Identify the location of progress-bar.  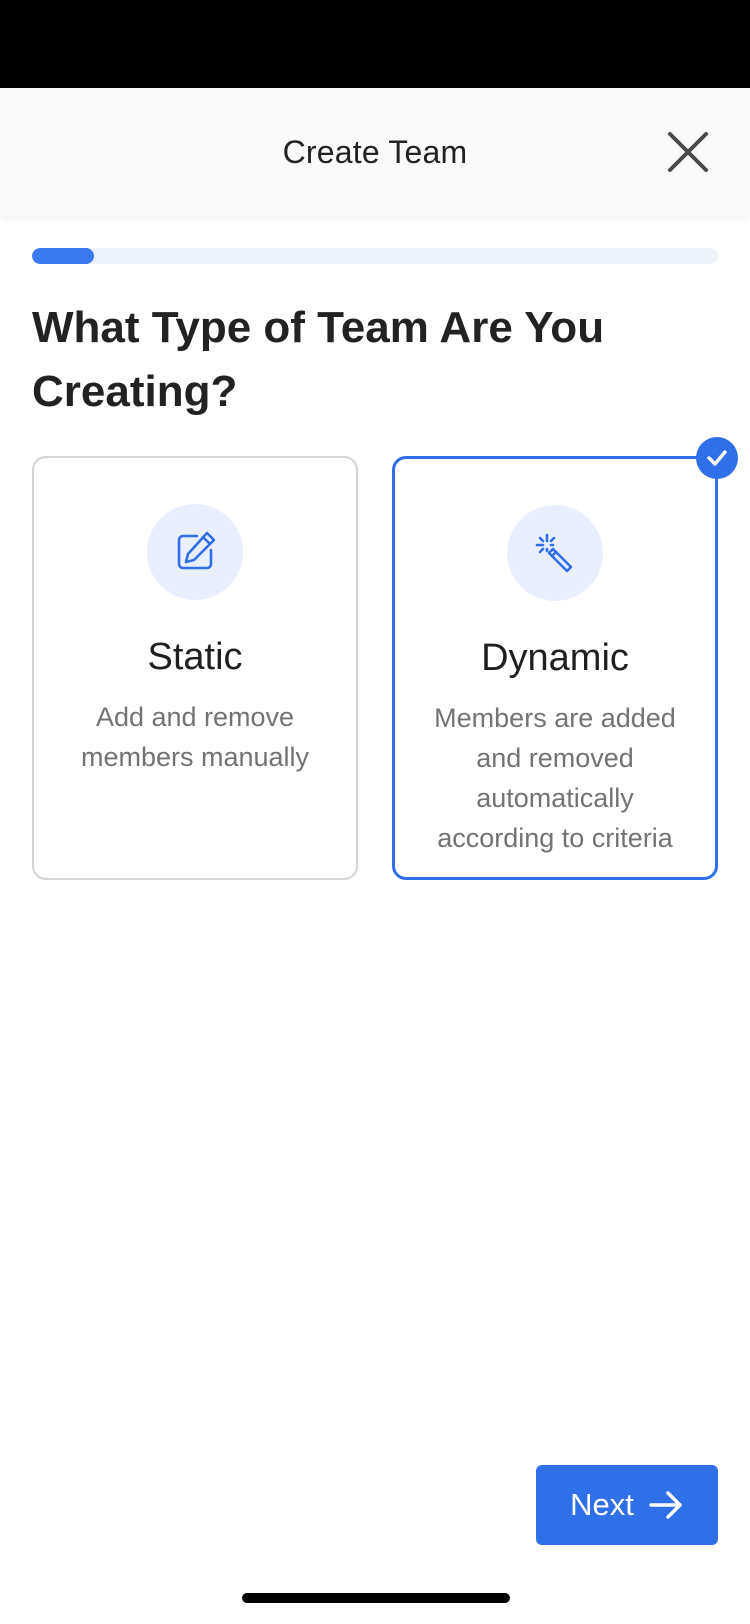
(375, 256).